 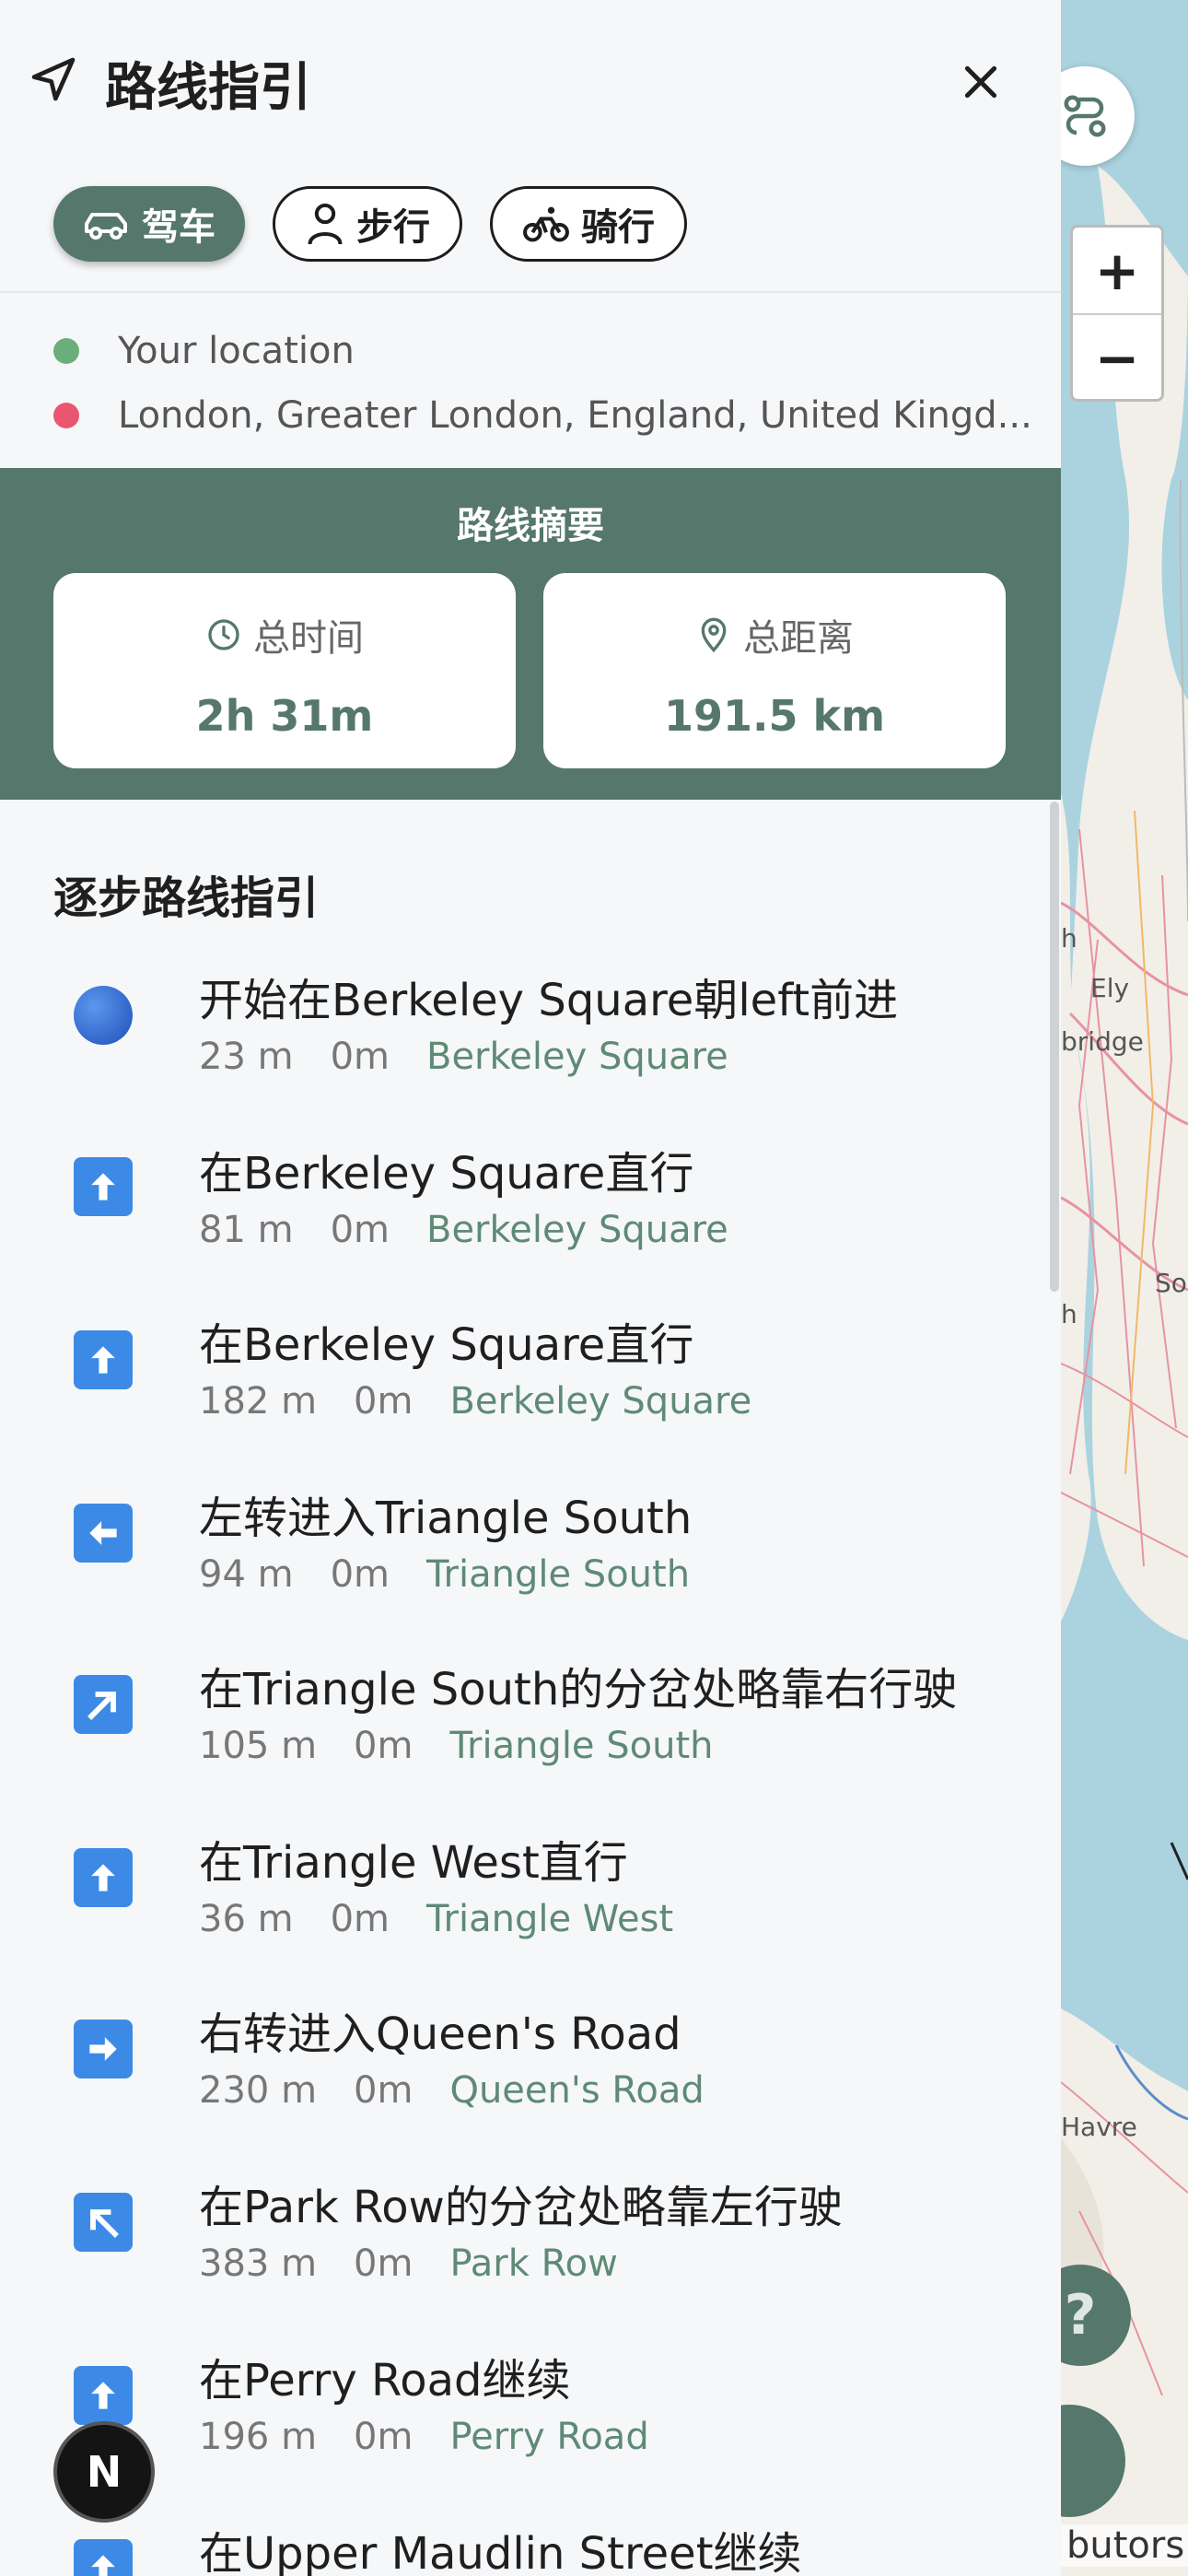 I want to click on mode-bike-button: 骑行, so click(x=588, y=224).